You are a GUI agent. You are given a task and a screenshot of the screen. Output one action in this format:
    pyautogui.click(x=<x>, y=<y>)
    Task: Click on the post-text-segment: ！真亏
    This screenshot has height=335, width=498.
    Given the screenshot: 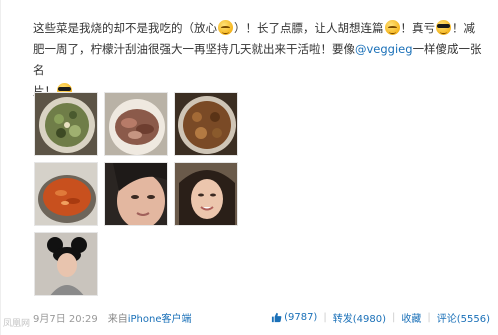 What is the action you would take?
    pyautogui.click(x=418, y=28)
    